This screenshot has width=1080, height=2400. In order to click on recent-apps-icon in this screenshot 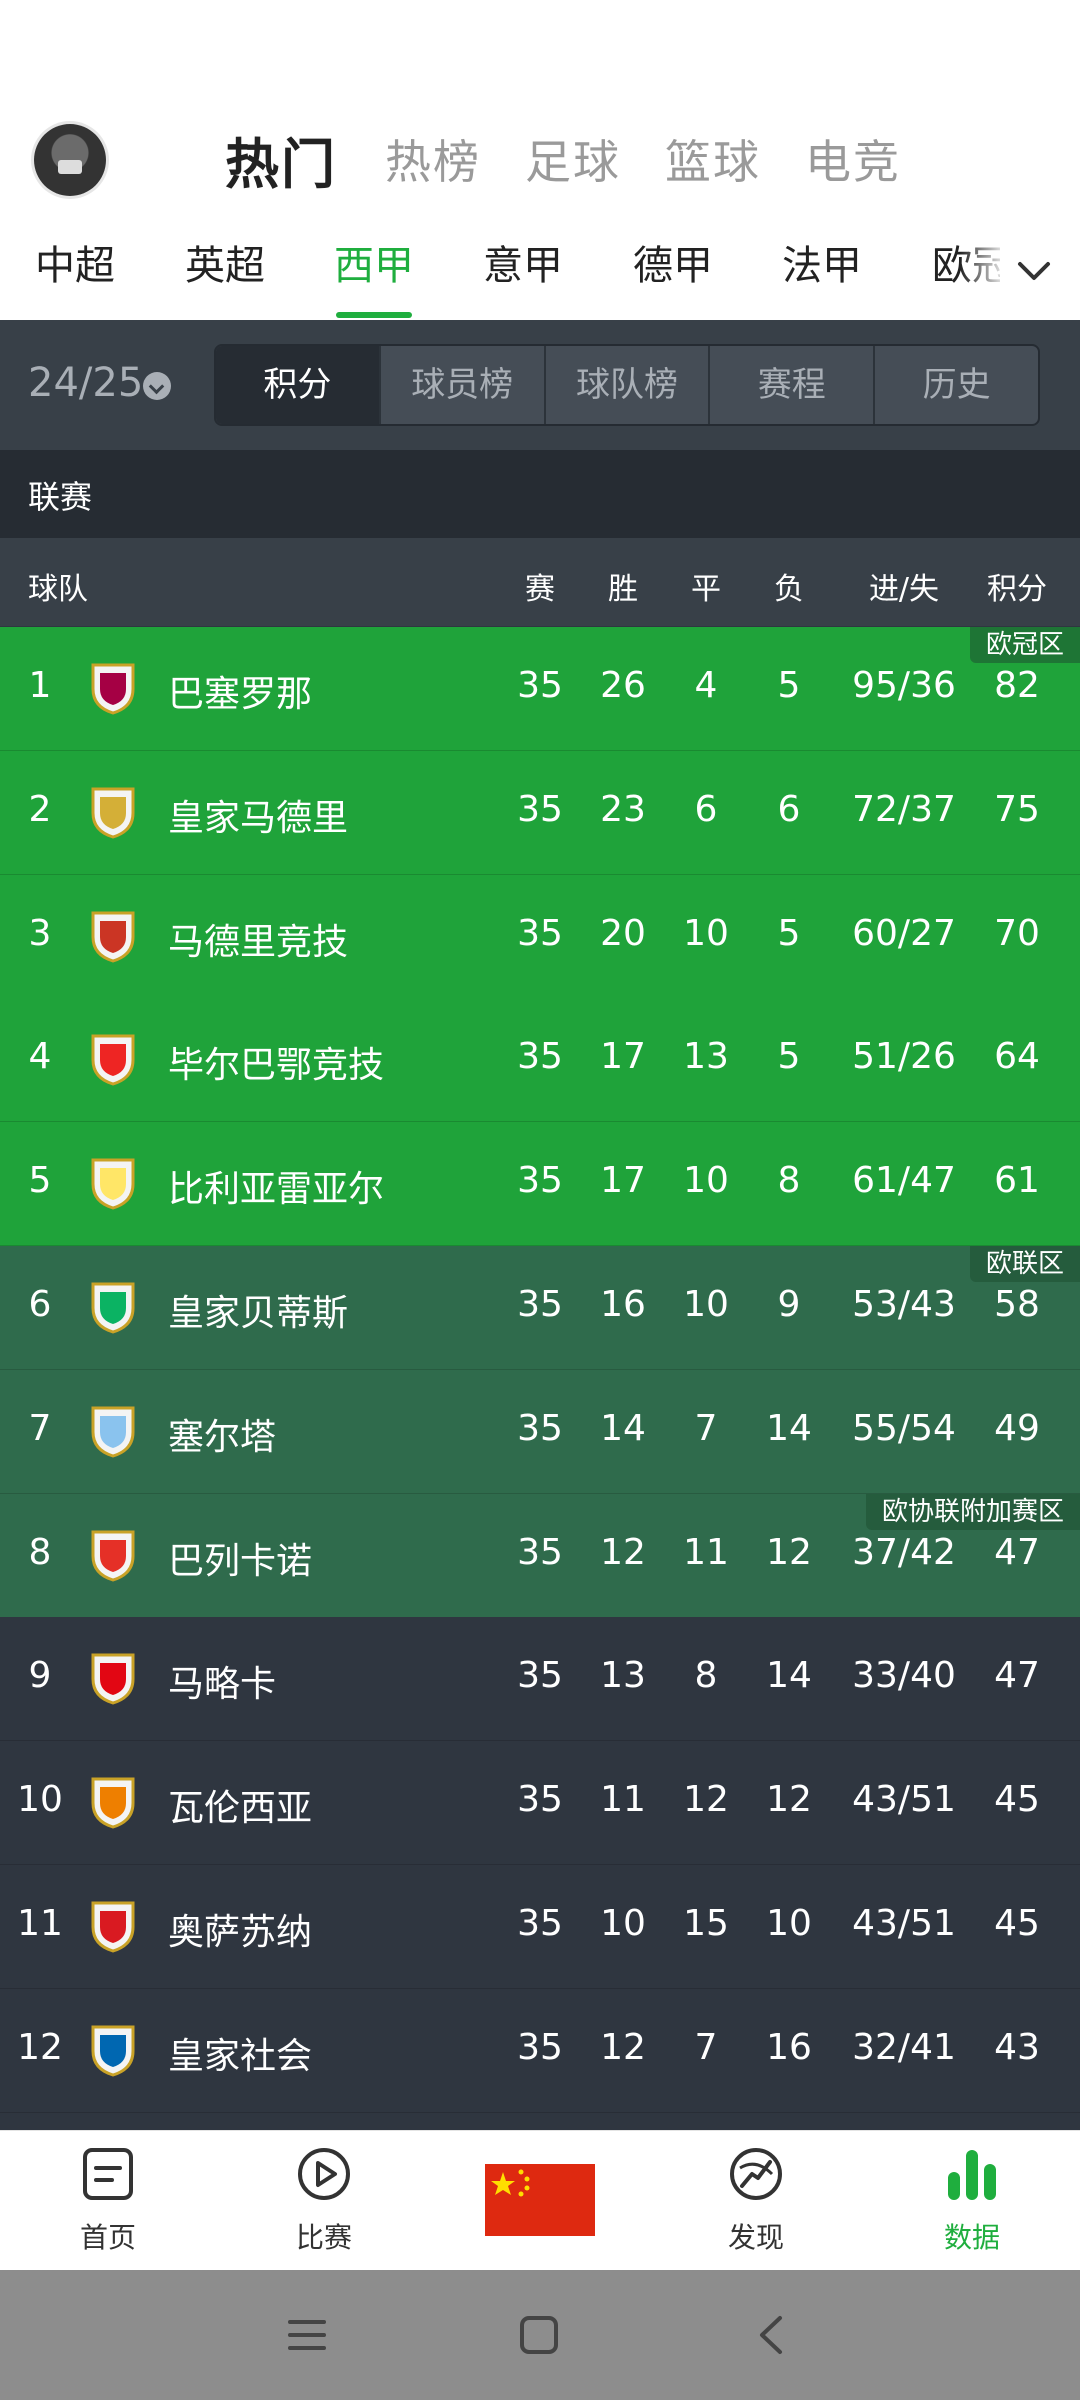, I will do `click(307, 2335)`.